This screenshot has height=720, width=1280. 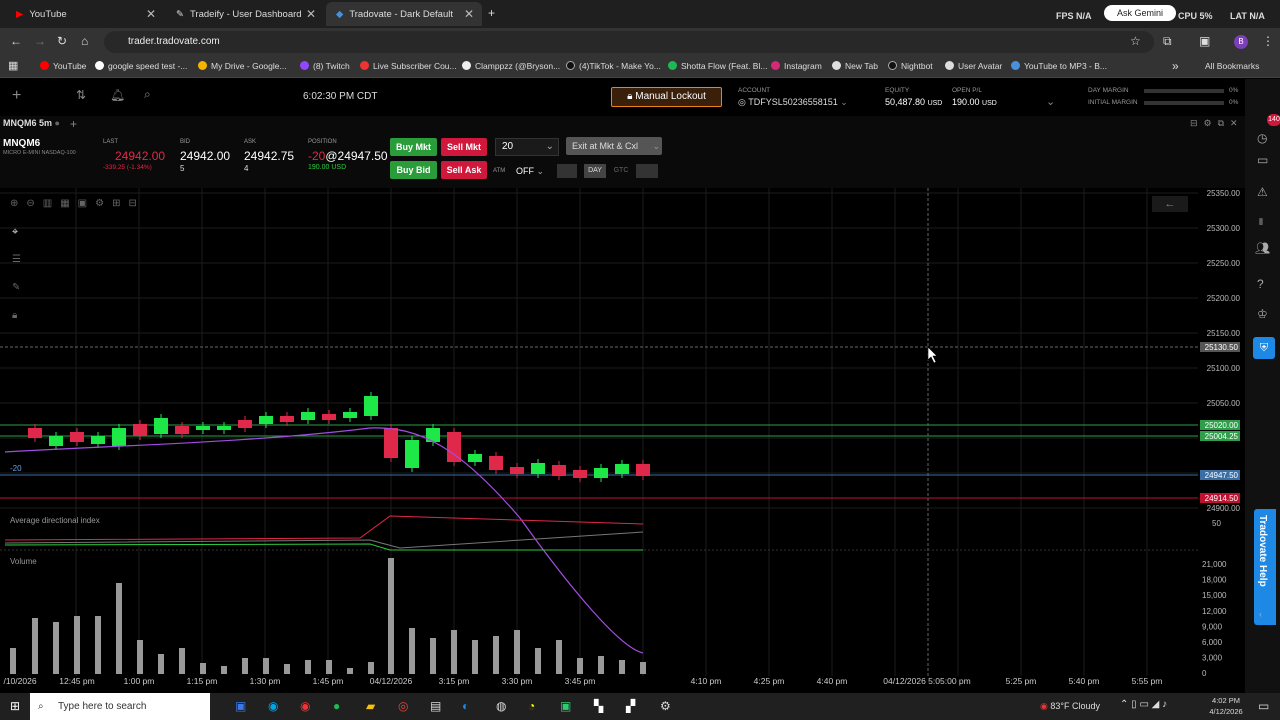 What do you see at coordinates (910, 66) in the screenshot?
I see `bookmark-item: Nightbot` at bounding box center [910, 66].